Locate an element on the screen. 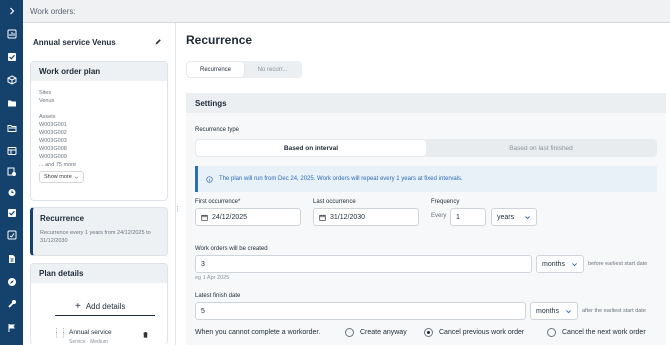 Image resolution: width=670 pixels, height=345 pixels. settings-heading: Settings is located at coordinates (426, 103).